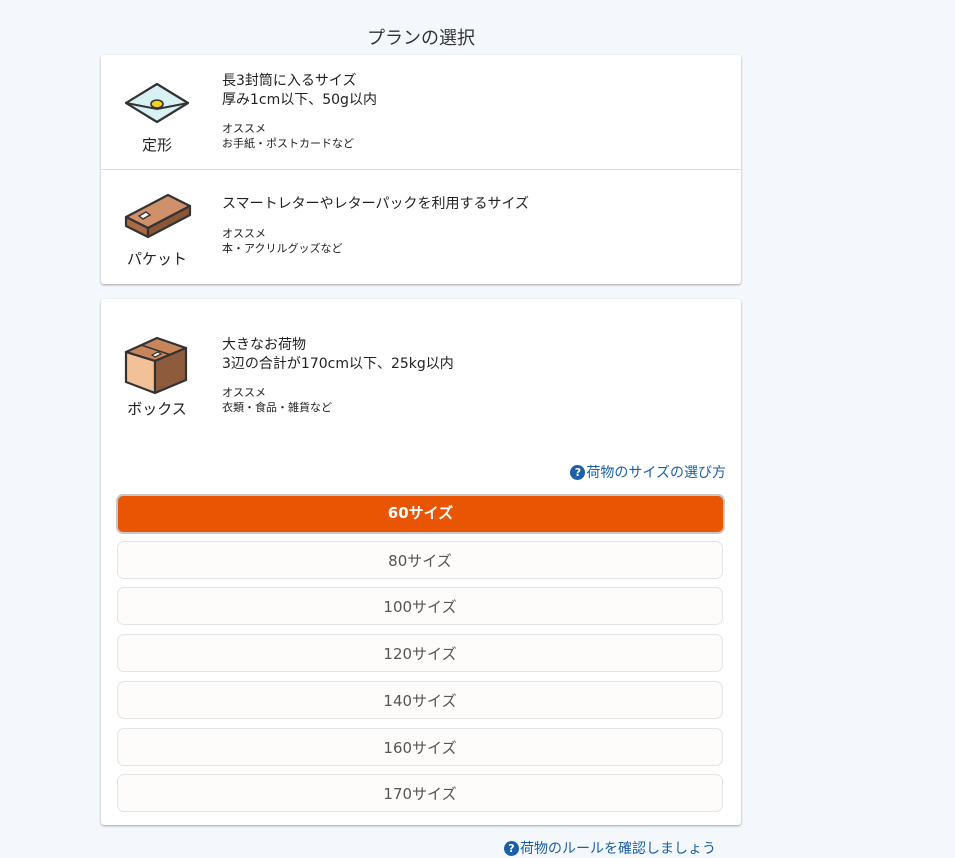  I want to click on plan-description-line1: スマートレターやレターパックを利用するサイズ, so click(376, 204).